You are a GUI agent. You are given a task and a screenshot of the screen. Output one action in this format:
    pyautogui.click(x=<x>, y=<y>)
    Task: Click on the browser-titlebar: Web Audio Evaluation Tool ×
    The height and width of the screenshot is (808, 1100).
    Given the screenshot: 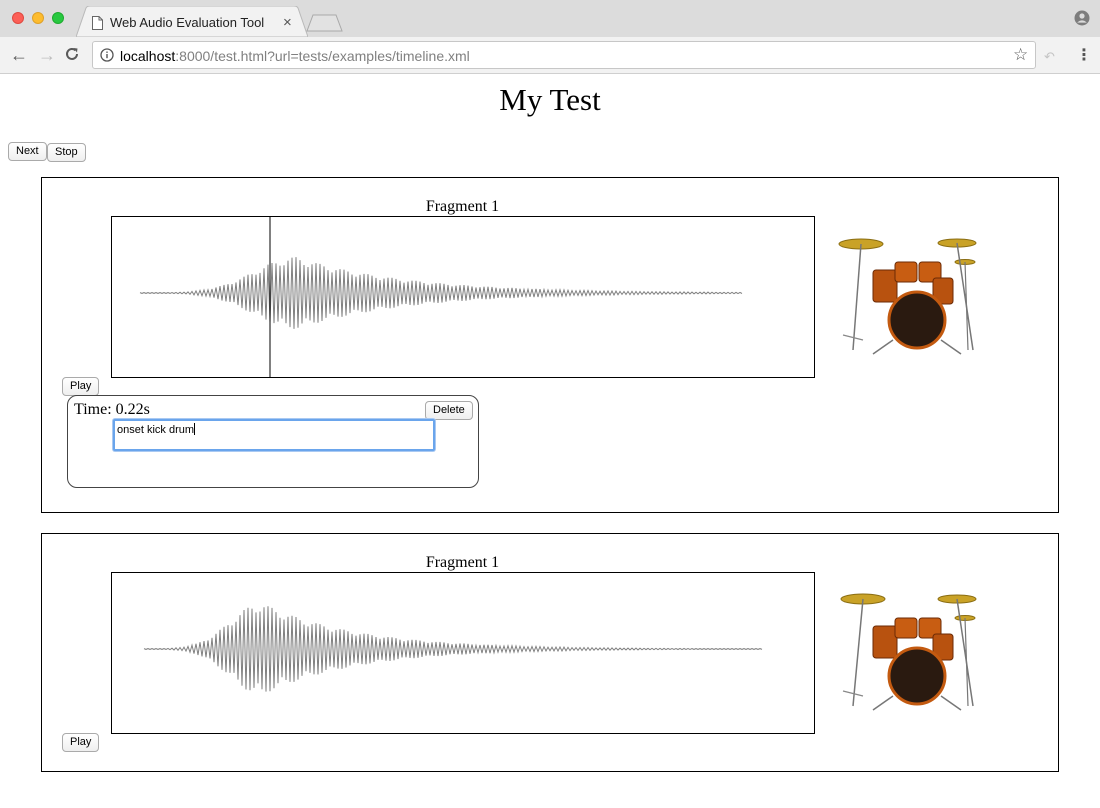 What is the action you would take?
    pyautogui.click(x=550, y=19)
    